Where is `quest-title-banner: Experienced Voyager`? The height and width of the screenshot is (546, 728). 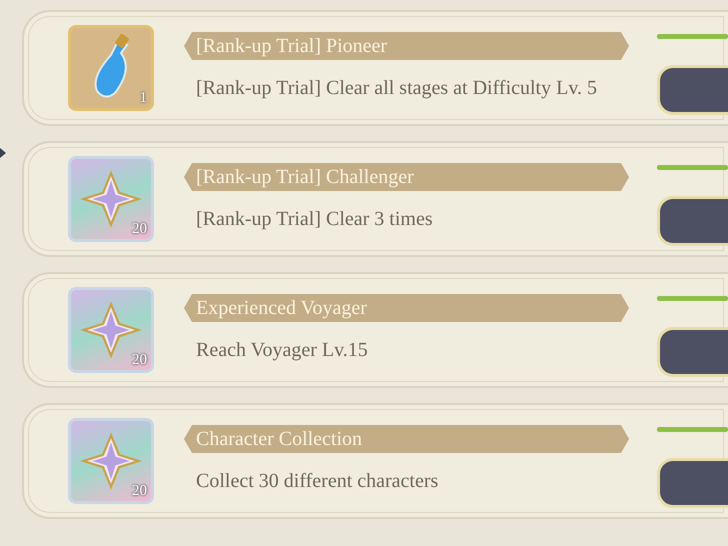 quest-title-banner: Experienced Voyager is located at coordinates (406, 308).